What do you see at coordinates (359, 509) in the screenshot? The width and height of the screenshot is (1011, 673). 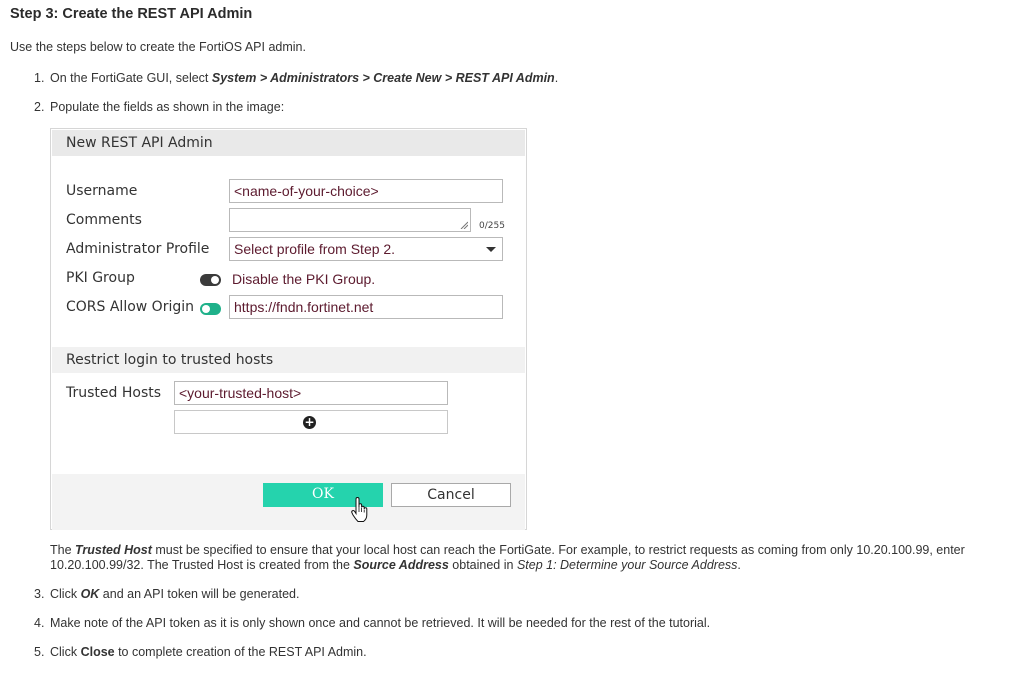 I see `hand-cursor-icon` at bounding box center [359, 509].